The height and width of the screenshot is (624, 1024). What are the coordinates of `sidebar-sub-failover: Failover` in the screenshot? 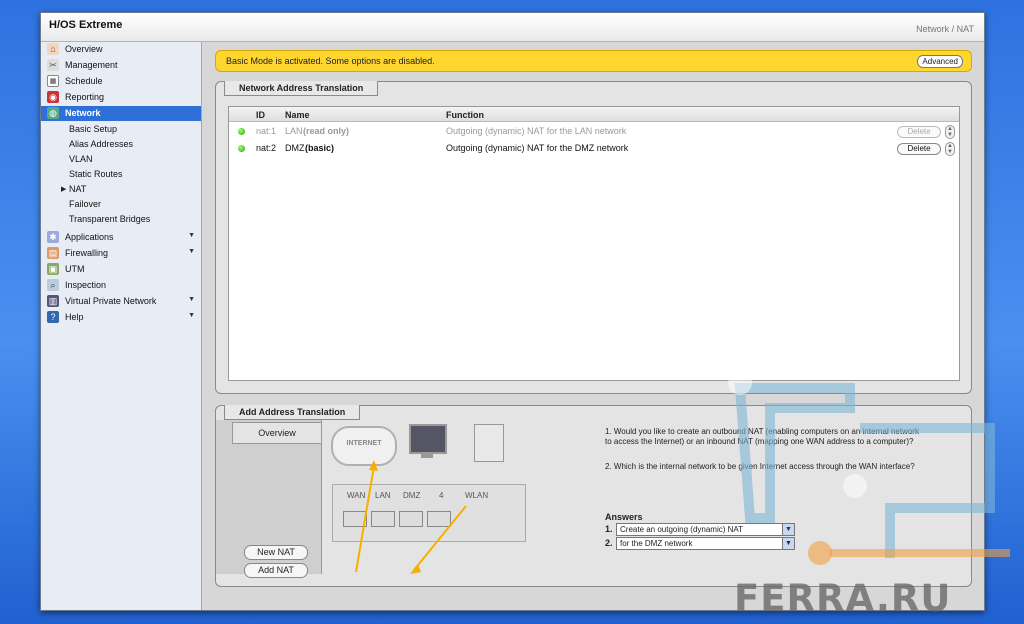 It's located at (85, 204).